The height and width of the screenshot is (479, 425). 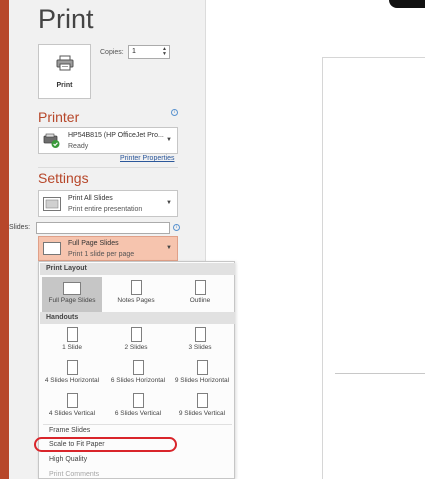 What do you see at coordinates (68, 459) in the screenshot?
I see `high-quality-option: High Quality` at bounding box center [68, 459].